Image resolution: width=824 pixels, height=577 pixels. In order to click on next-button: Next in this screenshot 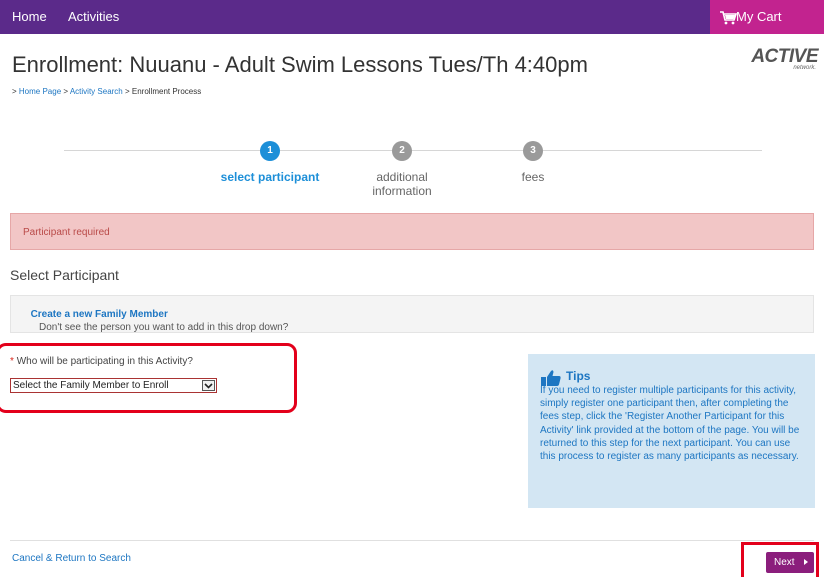, I will do `click(790, 562)`.